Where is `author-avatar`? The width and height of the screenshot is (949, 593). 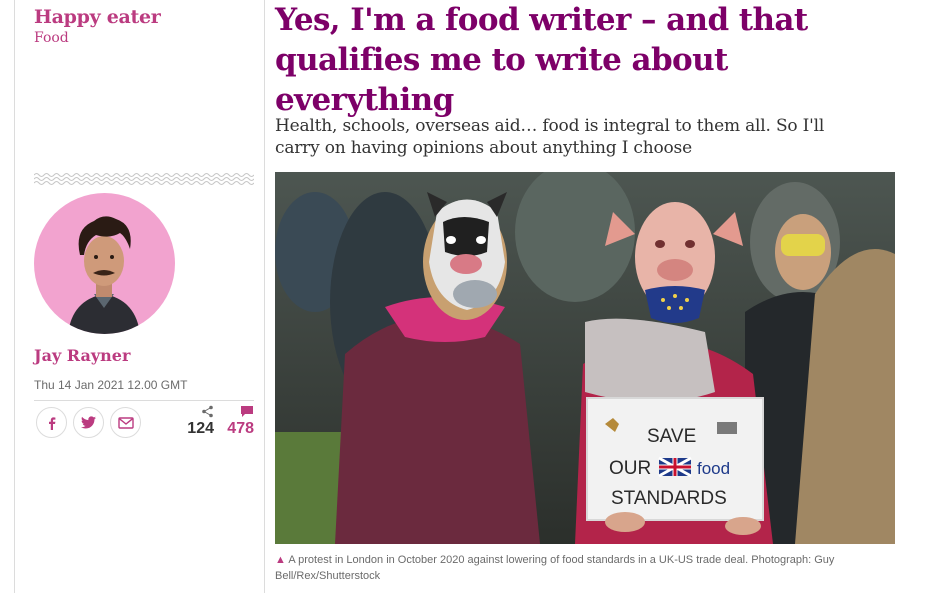
author-avatar is located at coordinates (104, 263).